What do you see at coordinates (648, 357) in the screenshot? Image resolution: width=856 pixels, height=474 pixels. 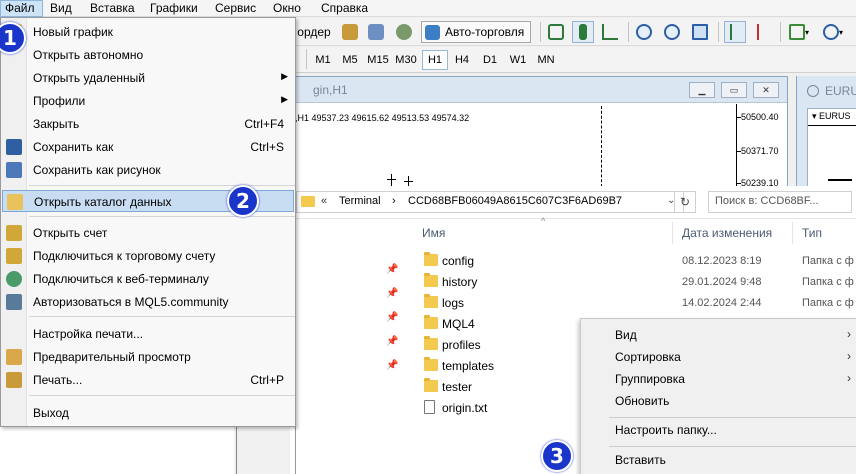 I see `ctx-sort: Сортировка` at bounding box center [648, 357].